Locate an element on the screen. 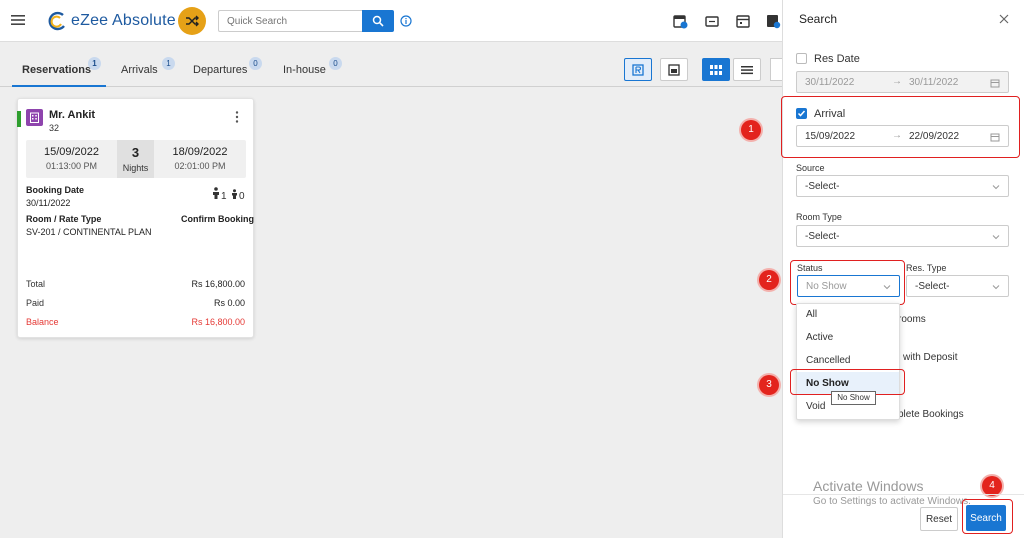 The image size is (1024, 538). checkout-date: 18/09/2022 is located at coordinates (200, 152).